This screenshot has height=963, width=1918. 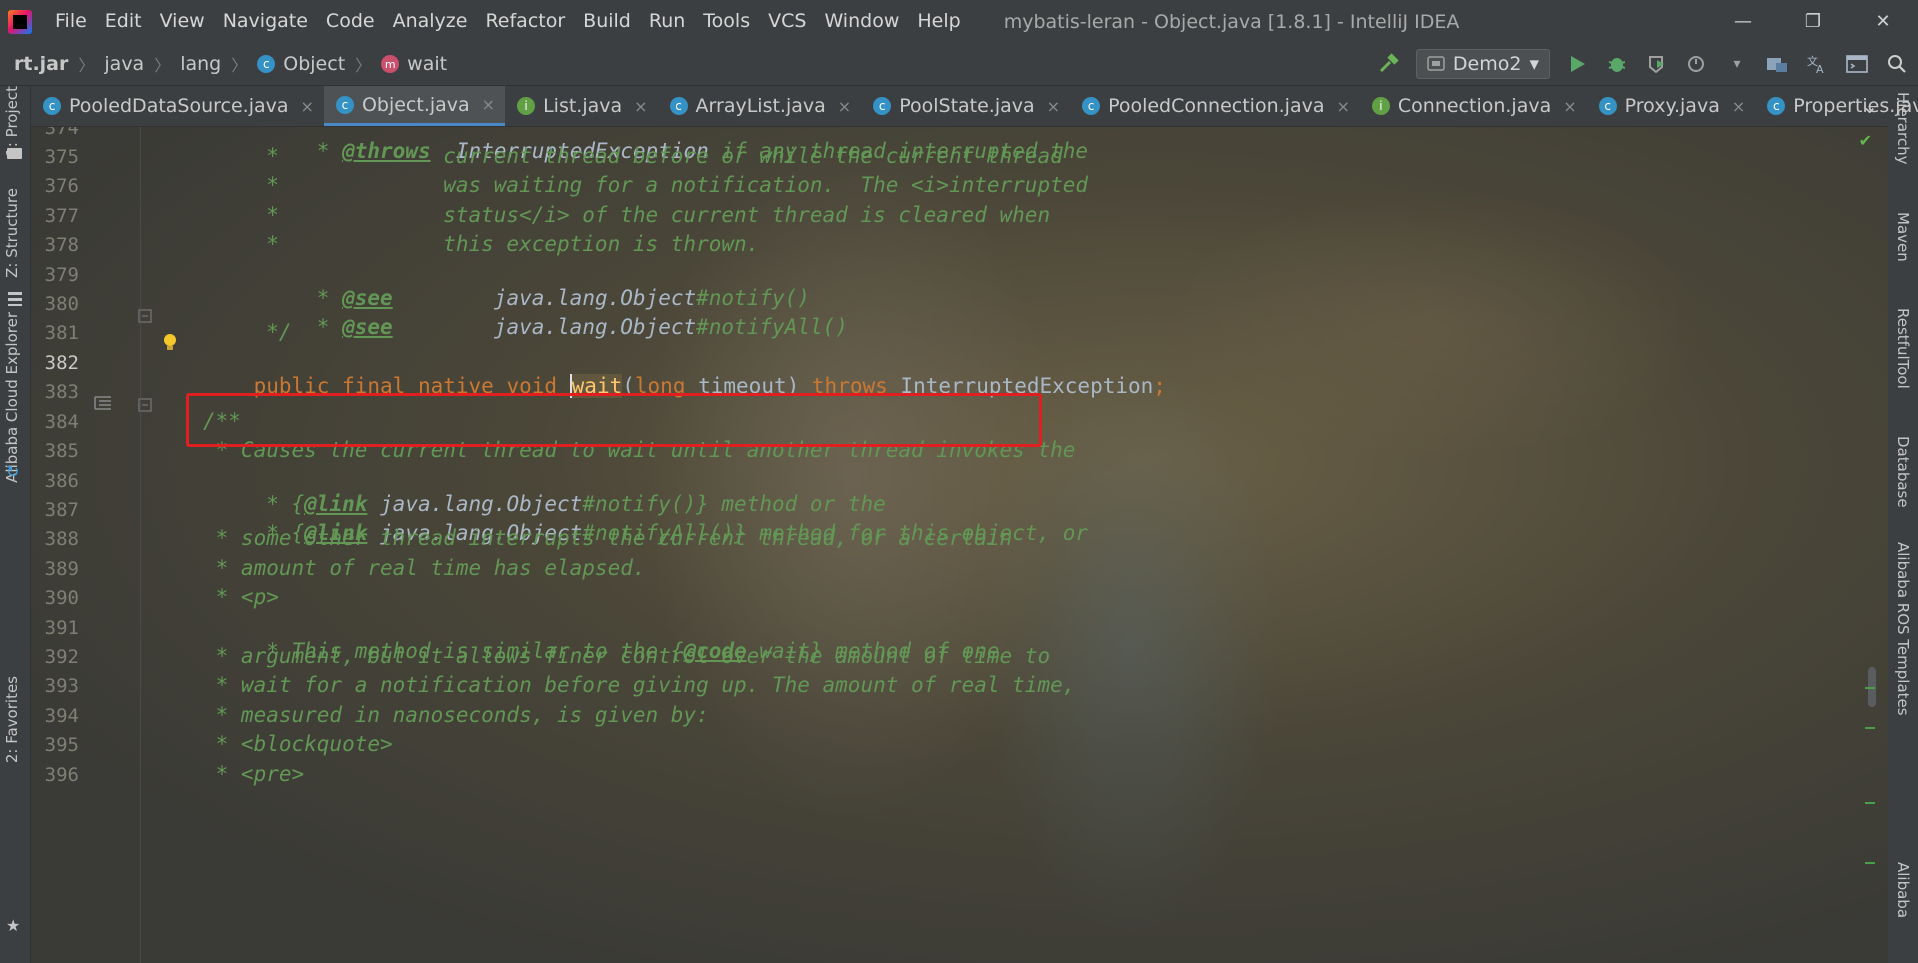 What do you see at coordinates (390, 64) in the screenshot?
I see `method-icon: m` at bounding box center [390, 64].